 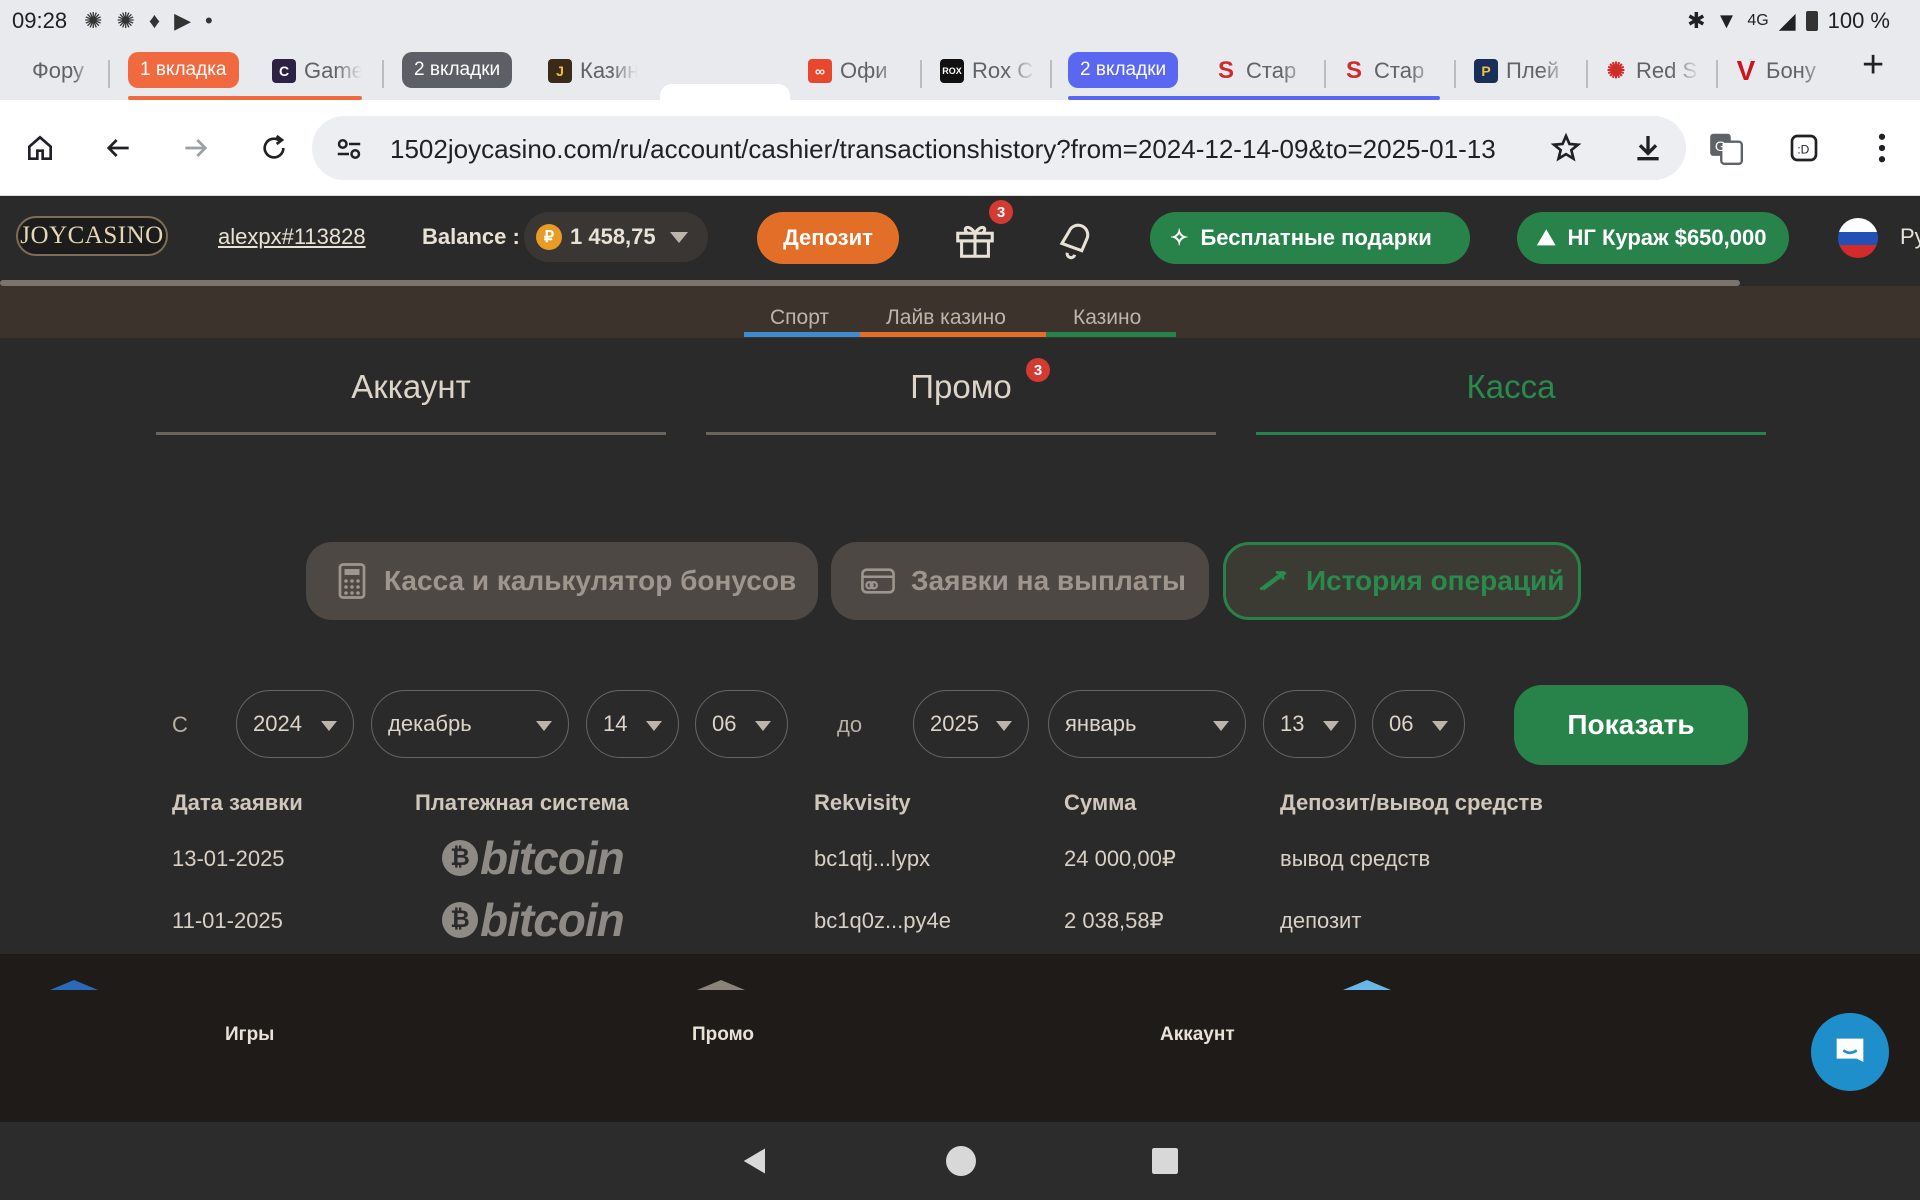 I want to click on col-header-requisites: Rekvisity, so click(x=862, y=802).